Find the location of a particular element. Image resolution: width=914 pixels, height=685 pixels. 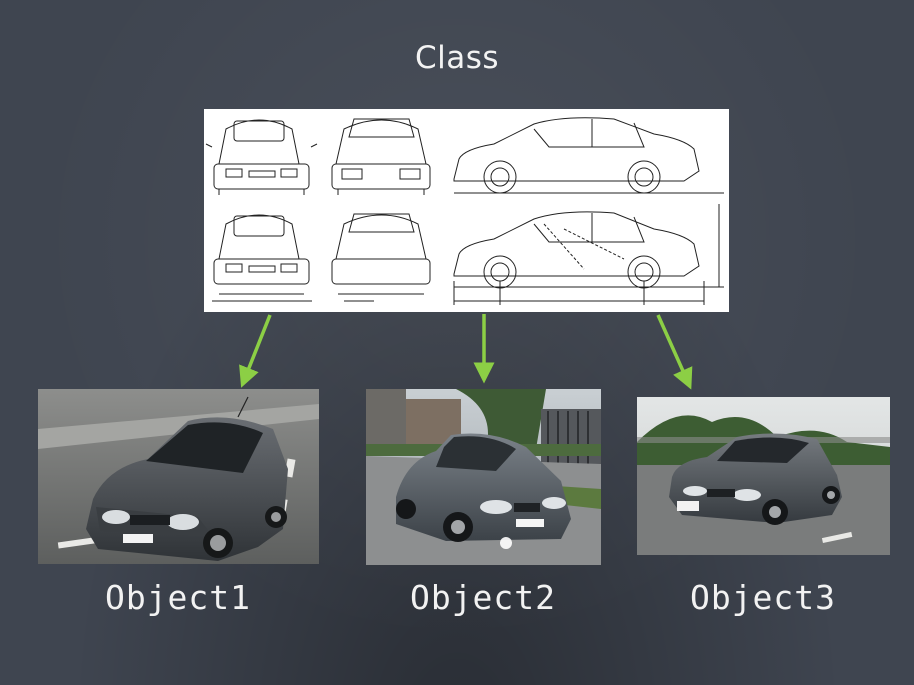

arrow-to-object3-icon is located at coordinates (674, 352).